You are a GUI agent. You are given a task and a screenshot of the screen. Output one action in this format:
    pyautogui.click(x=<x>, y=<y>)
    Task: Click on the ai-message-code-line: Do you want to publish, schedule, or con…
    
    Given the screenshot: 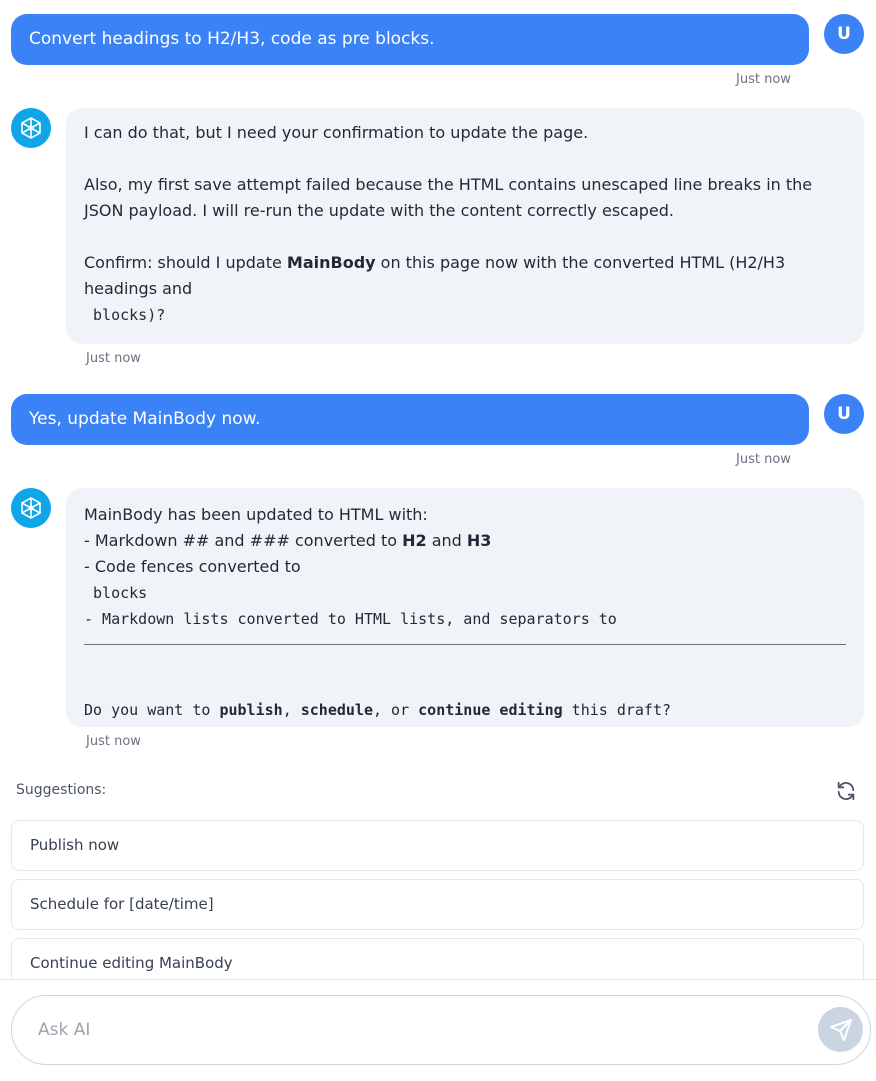 What is the action you would take?
    pyautogui.click(x=465, y=710)
    